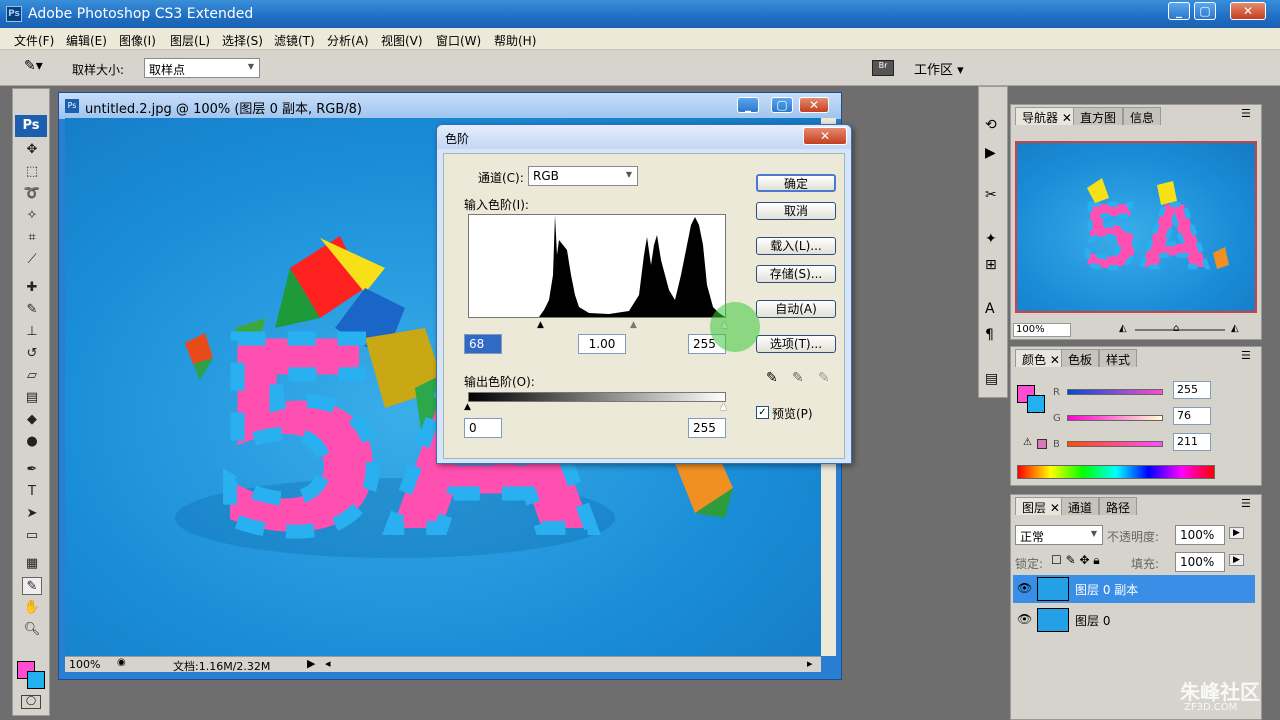 The image size is (1280, 720). Describe the element at coordinates (1118, 358) in the screenshot. I see `tab-styles: 样式` at that location.